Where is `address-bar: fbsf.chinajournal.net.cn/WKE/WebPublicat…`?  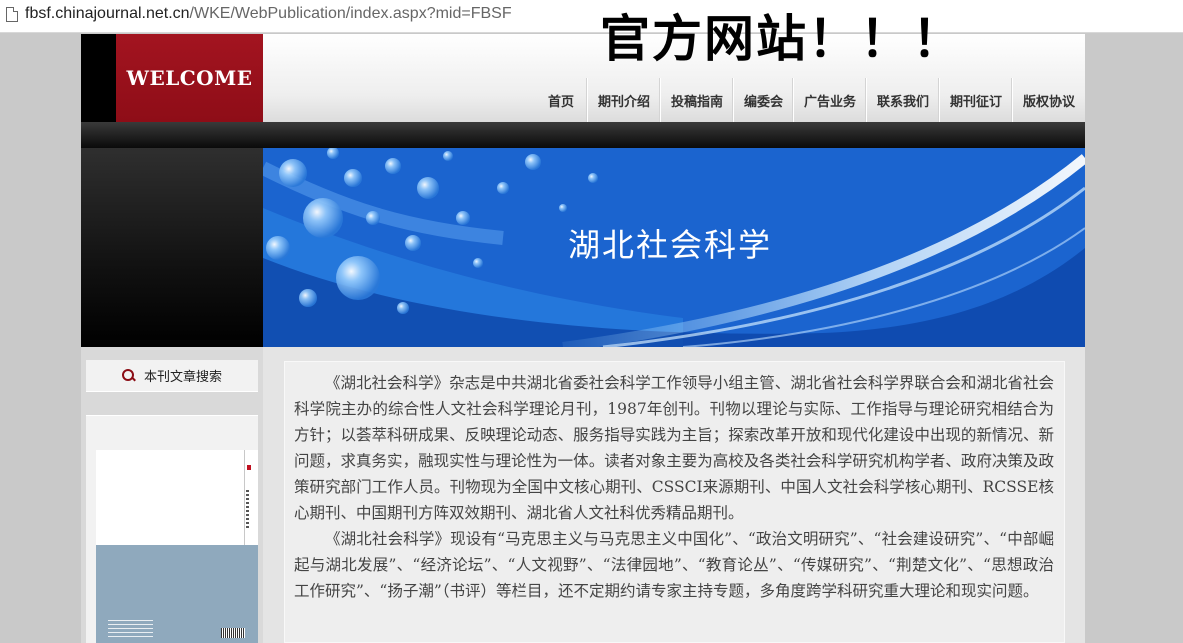 address-bar: fbsf.chinajournal.net.cn/WKE/WebPublicat… is located at coordinates (591, 16).